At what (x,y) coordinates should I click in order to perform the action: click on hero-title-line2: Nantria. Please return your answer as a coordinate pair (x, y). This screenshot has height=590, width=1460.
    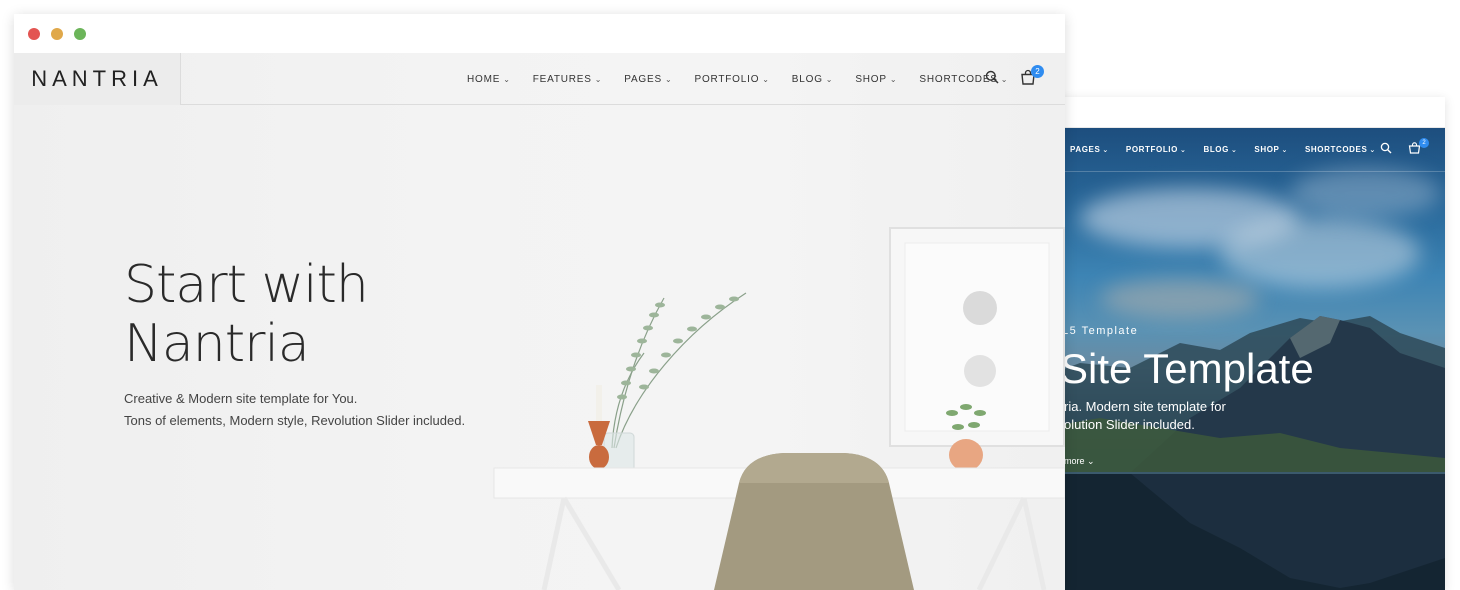
    Looking at the image, I should click on (217, 344).